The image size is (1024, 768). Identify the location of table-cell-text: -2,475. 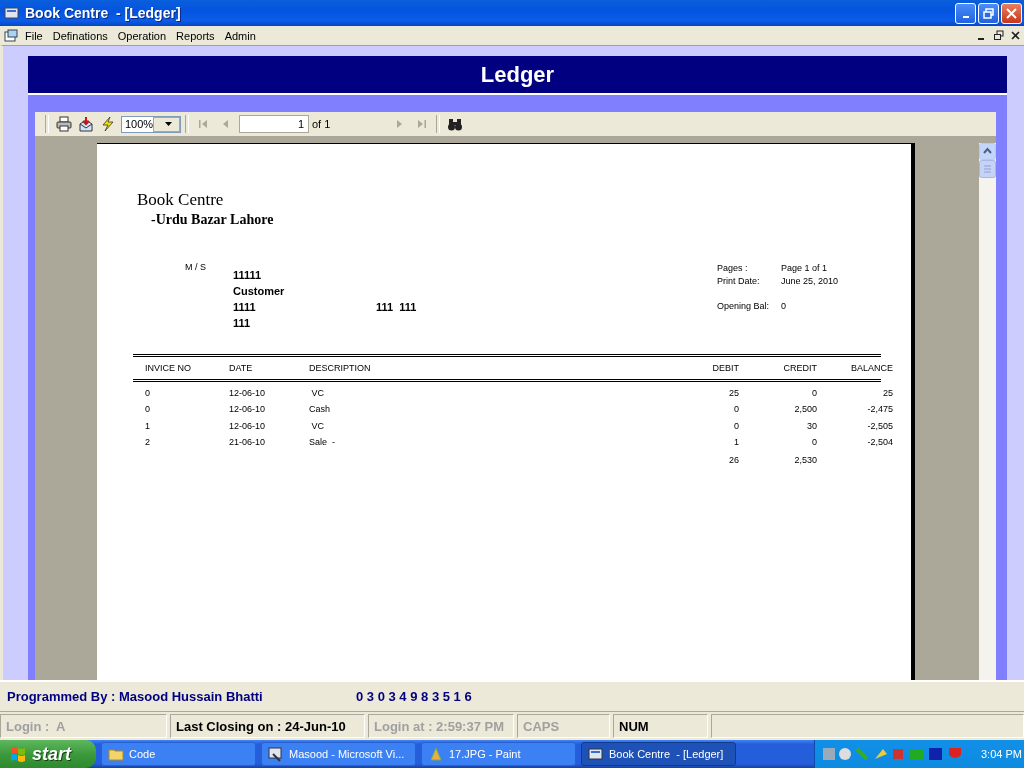
(879, 410).